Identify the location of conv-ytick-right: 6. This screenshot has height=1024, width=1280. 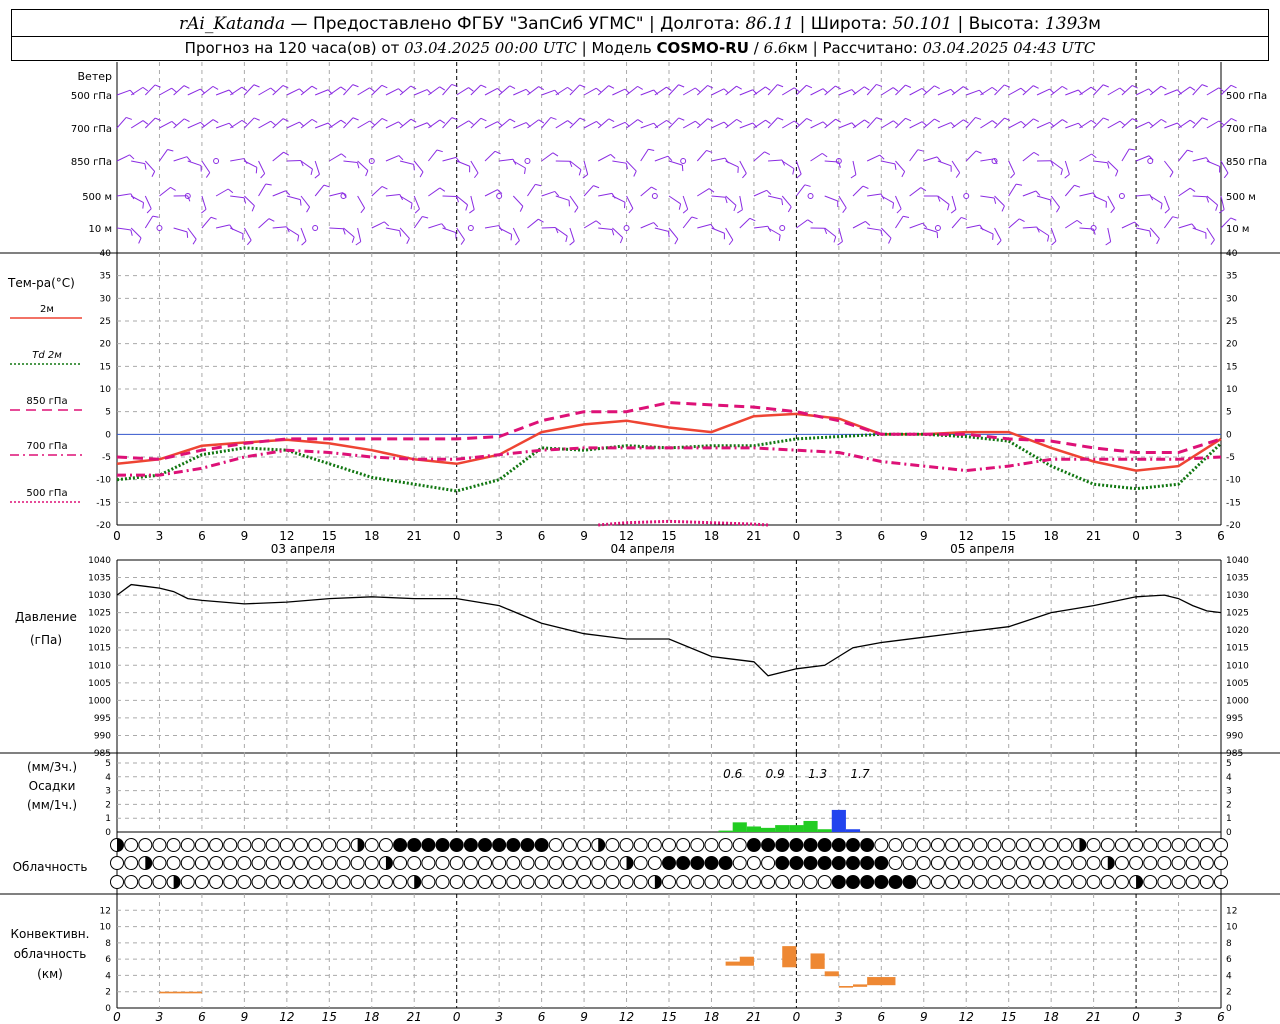
(1229, 960).